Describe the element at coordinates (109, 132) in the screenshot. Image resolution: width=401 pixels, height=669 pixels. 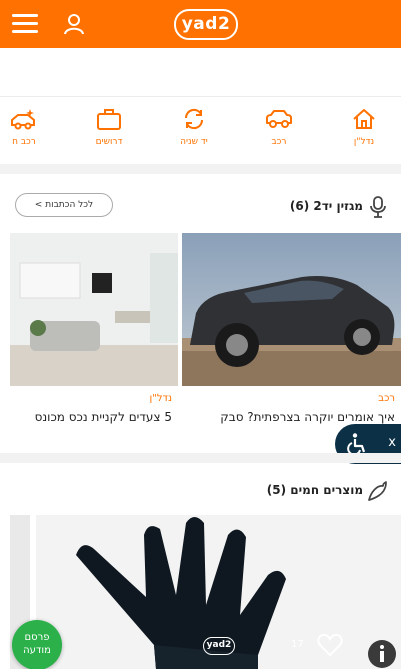
I see `category-jobs: דרושים` at that location.